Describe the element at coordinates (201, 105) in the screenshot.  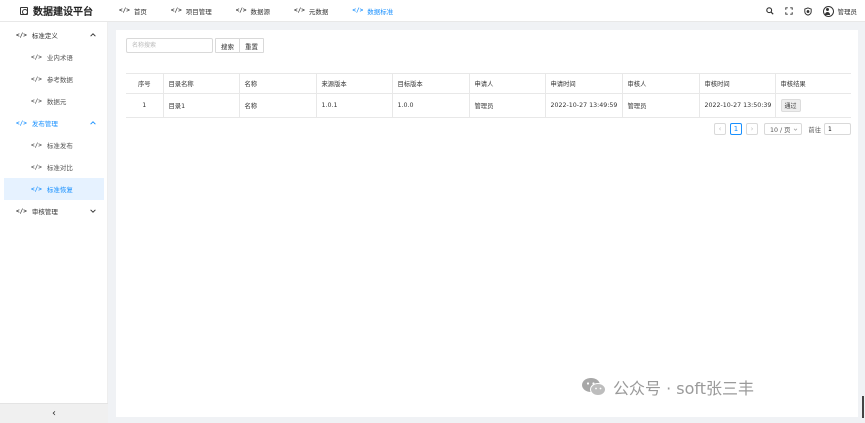
I see `cell-catalog: 目录1` at that location.